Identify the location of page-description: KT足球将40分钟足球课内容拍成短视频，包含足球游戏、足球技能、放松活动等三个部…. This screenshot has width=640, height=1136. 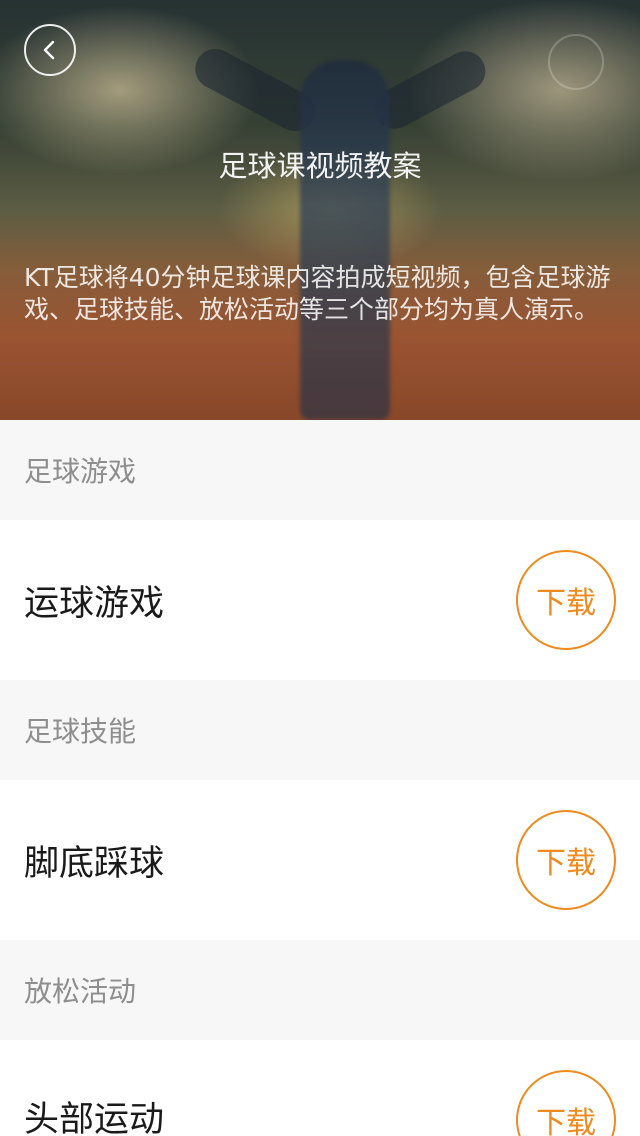
(317, 293).